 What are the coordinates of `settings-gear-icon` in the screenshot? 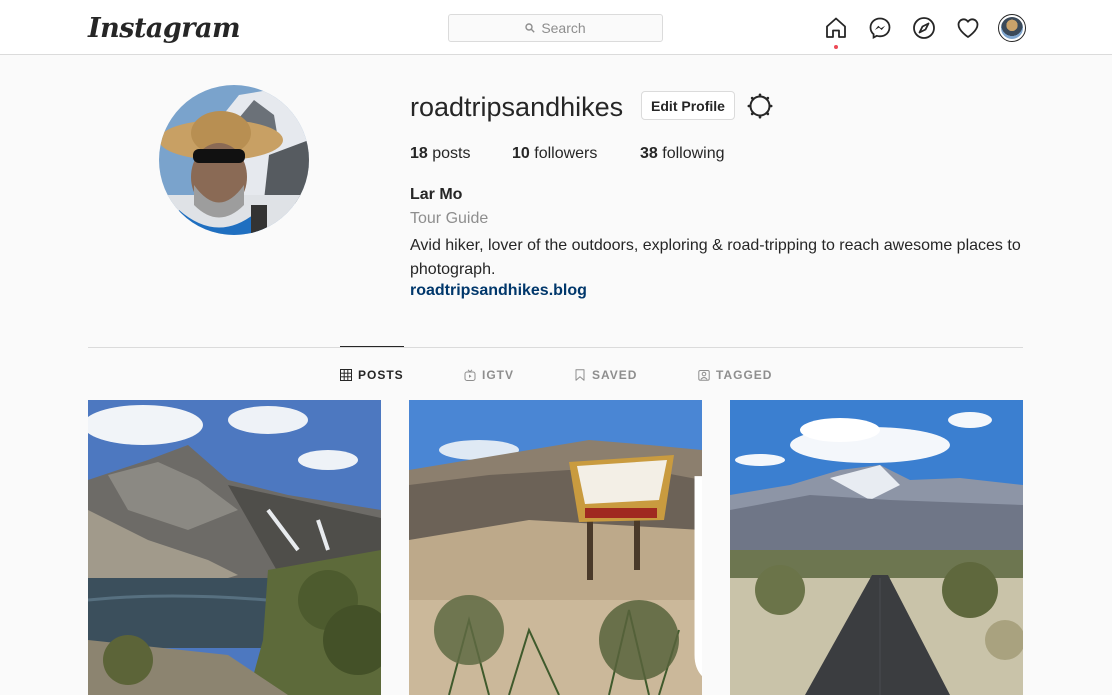 It's located at (760, 106).